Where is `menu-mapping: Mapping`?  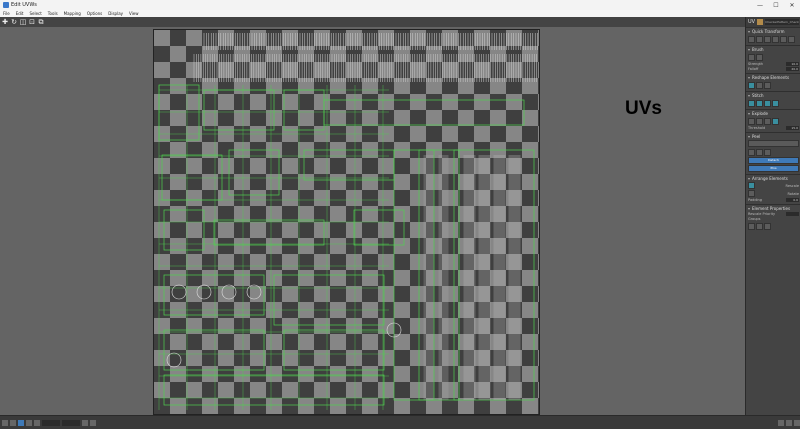
menu-mapping: Mapping is located at coordinates (72, 13).